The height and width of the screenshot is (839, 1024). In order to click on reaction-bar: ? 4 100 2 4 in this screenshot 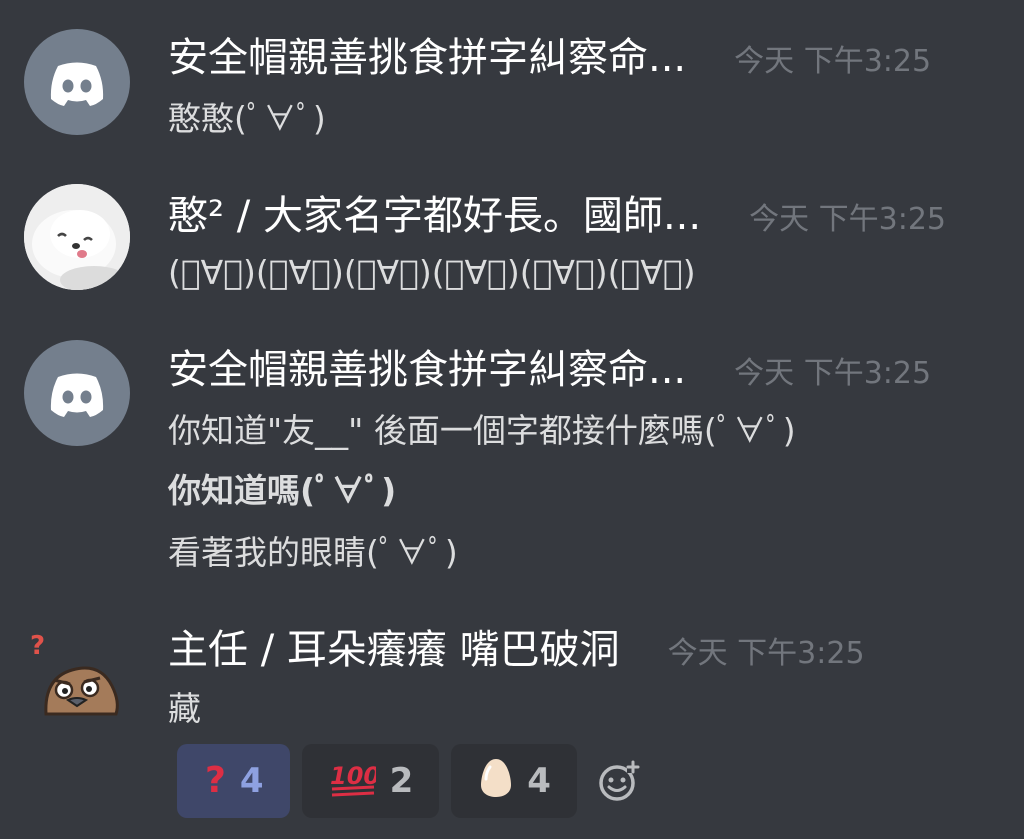, I will do `click(413, 781)`.